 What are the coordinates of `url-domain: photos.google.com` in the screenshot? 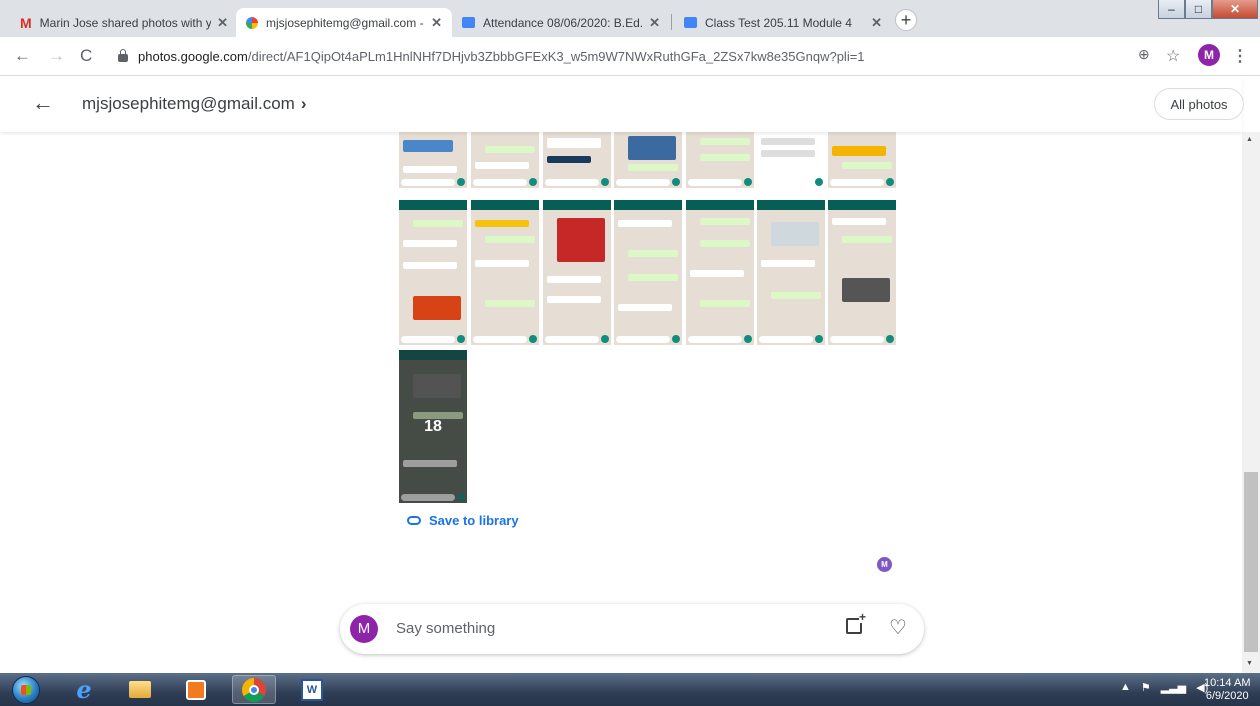 It's located at (193, 56).